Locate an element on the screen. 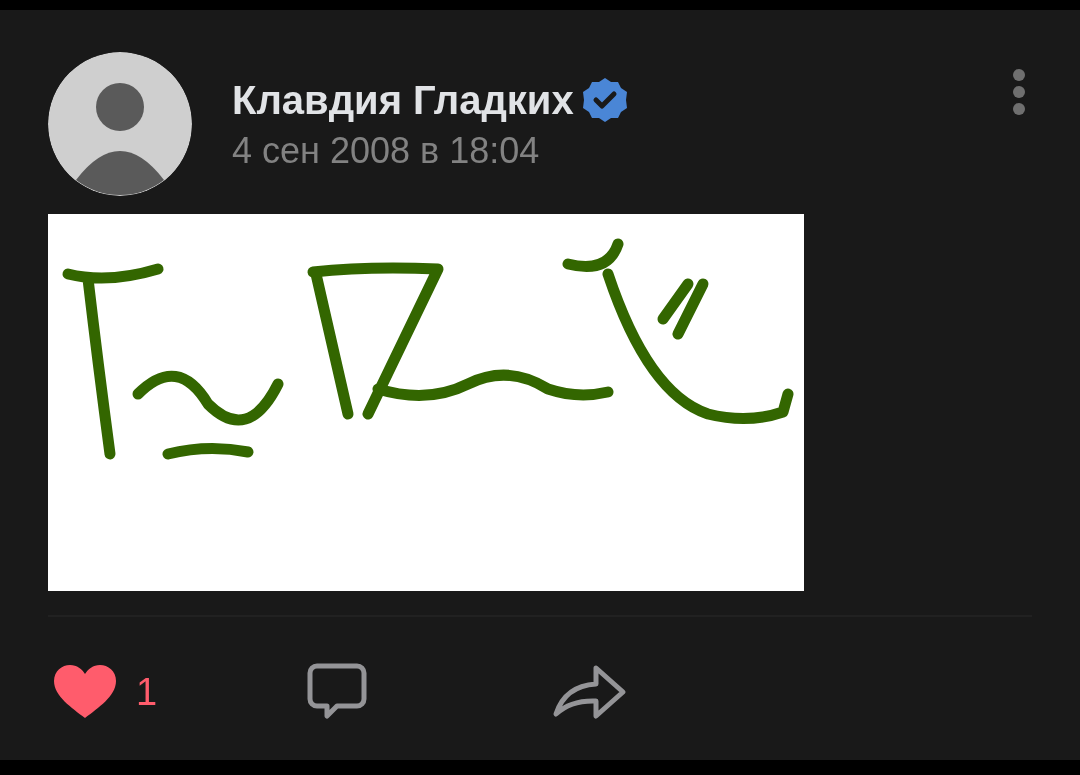 The height and width of the screenshot is (775, 1080). comment-icon is located at coordinates (337, 692).